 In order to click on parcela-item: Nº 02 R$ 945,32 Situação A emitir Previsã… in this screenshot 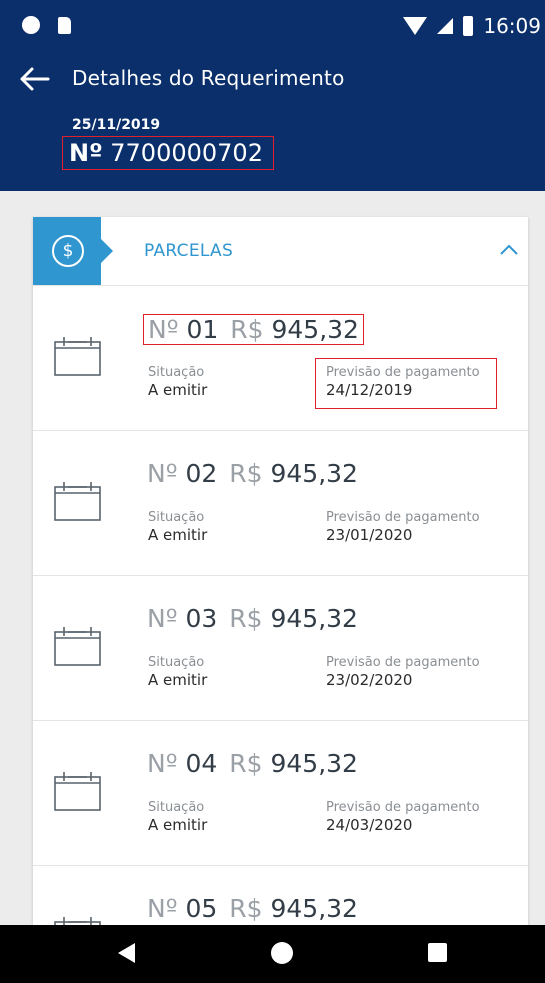, I will do `click(280, 503)`.